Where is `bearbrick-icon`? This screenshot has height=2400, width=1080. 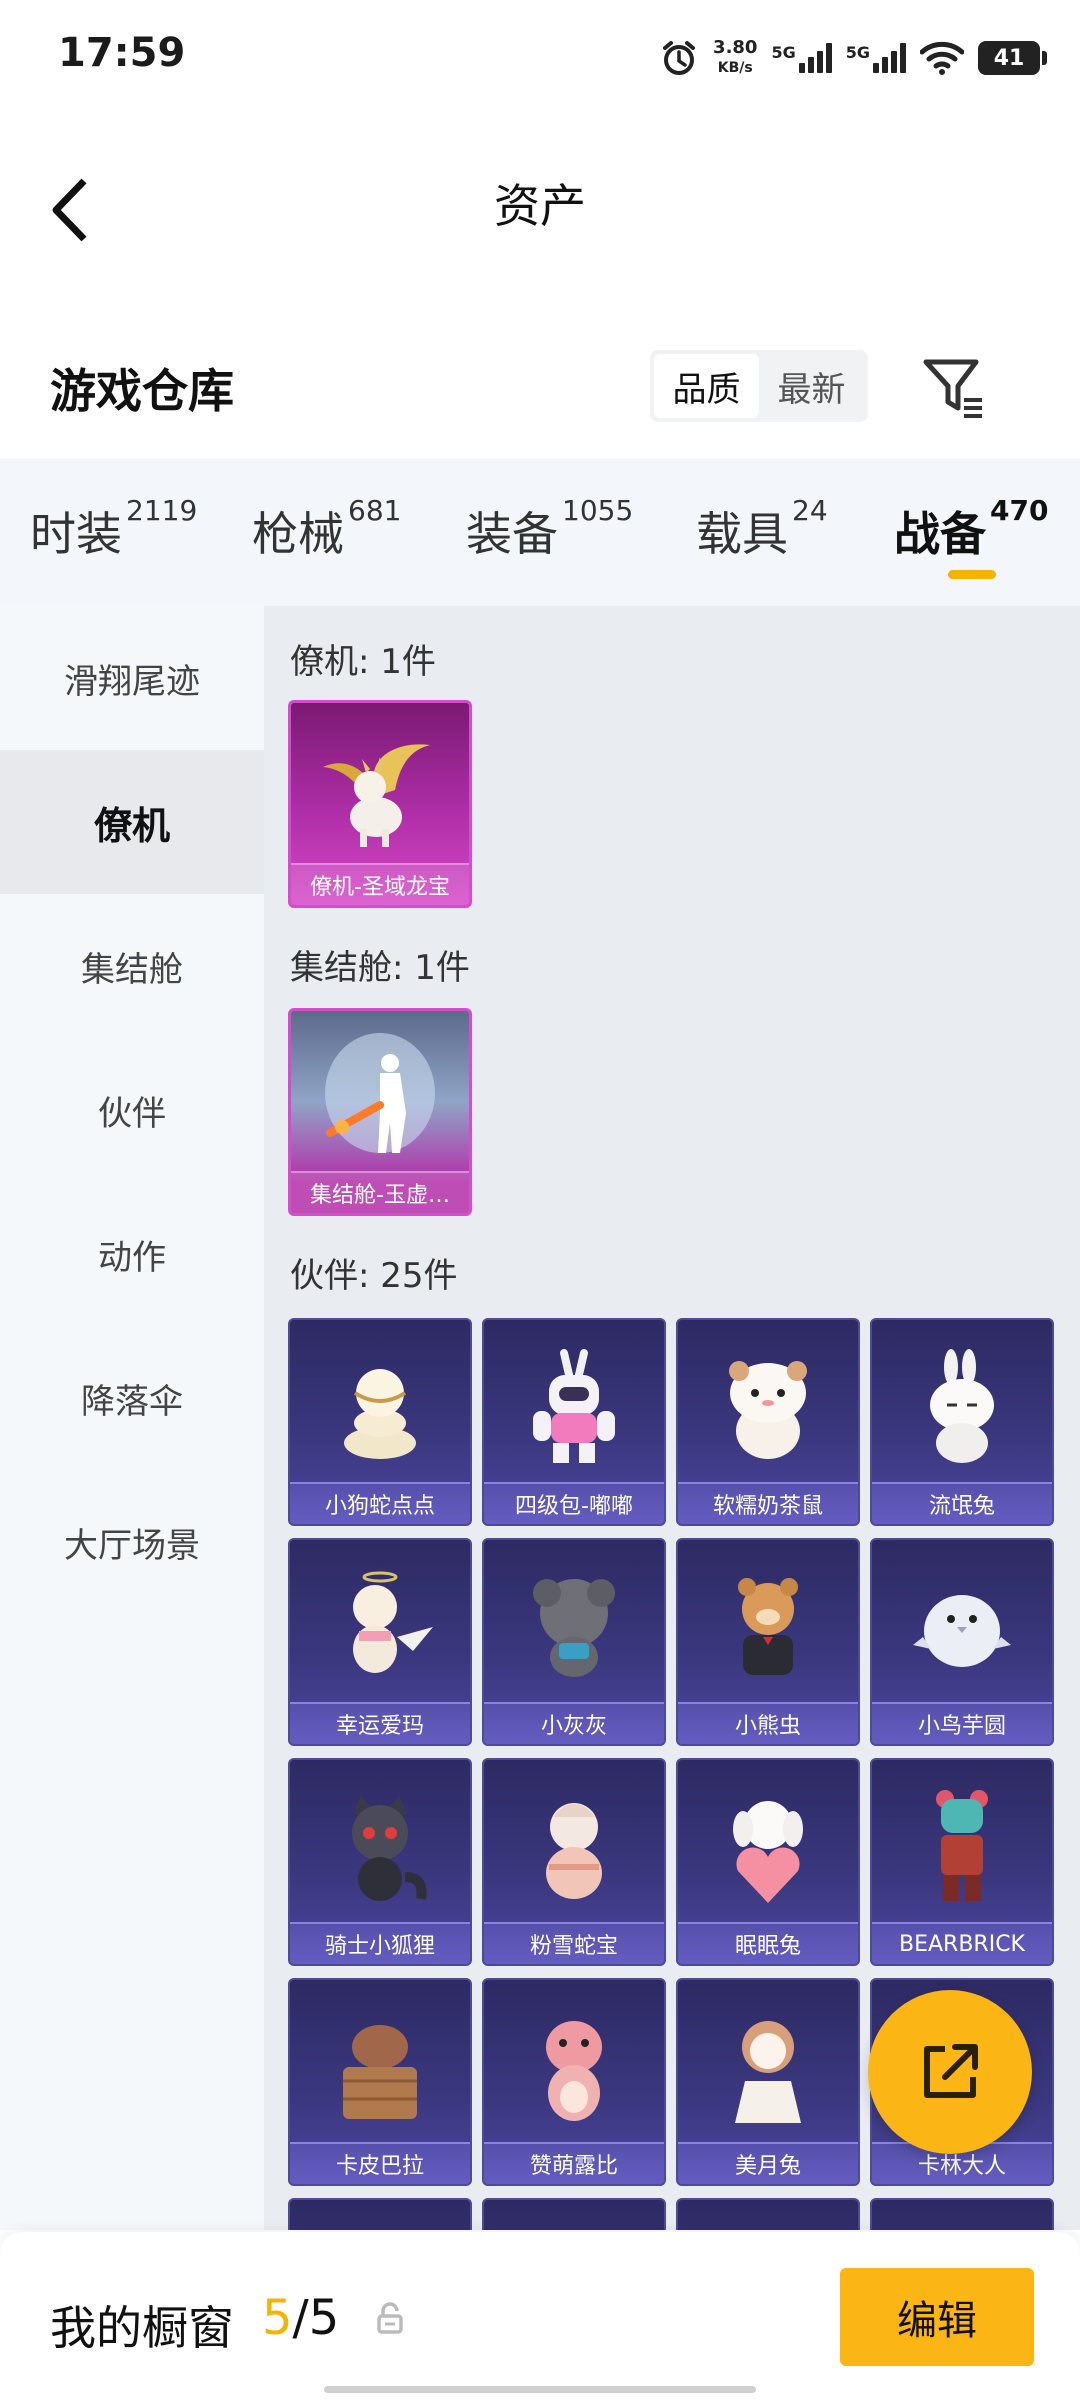 bearbrick-icon is located at coordinates (962, 1847).